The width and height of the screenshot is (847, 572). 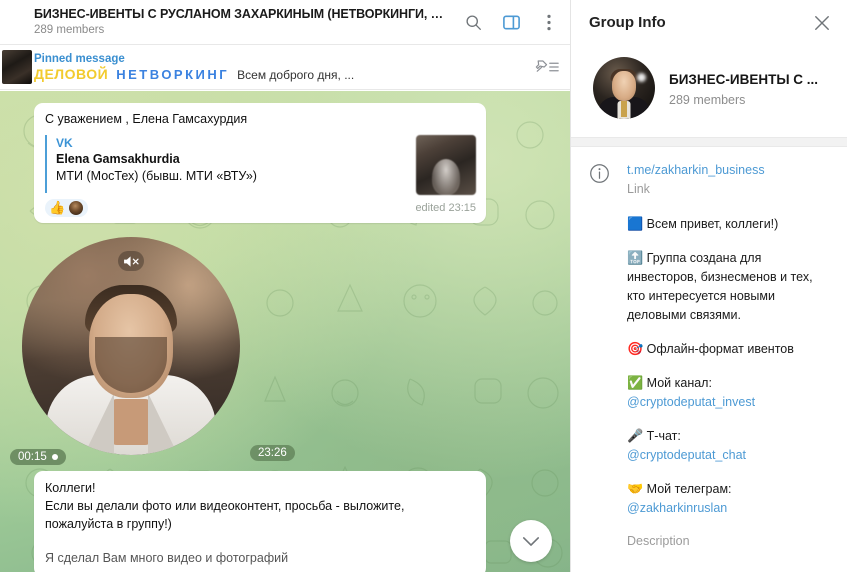 I want to click on unread-dot-icon, so click(x=54, y=457).